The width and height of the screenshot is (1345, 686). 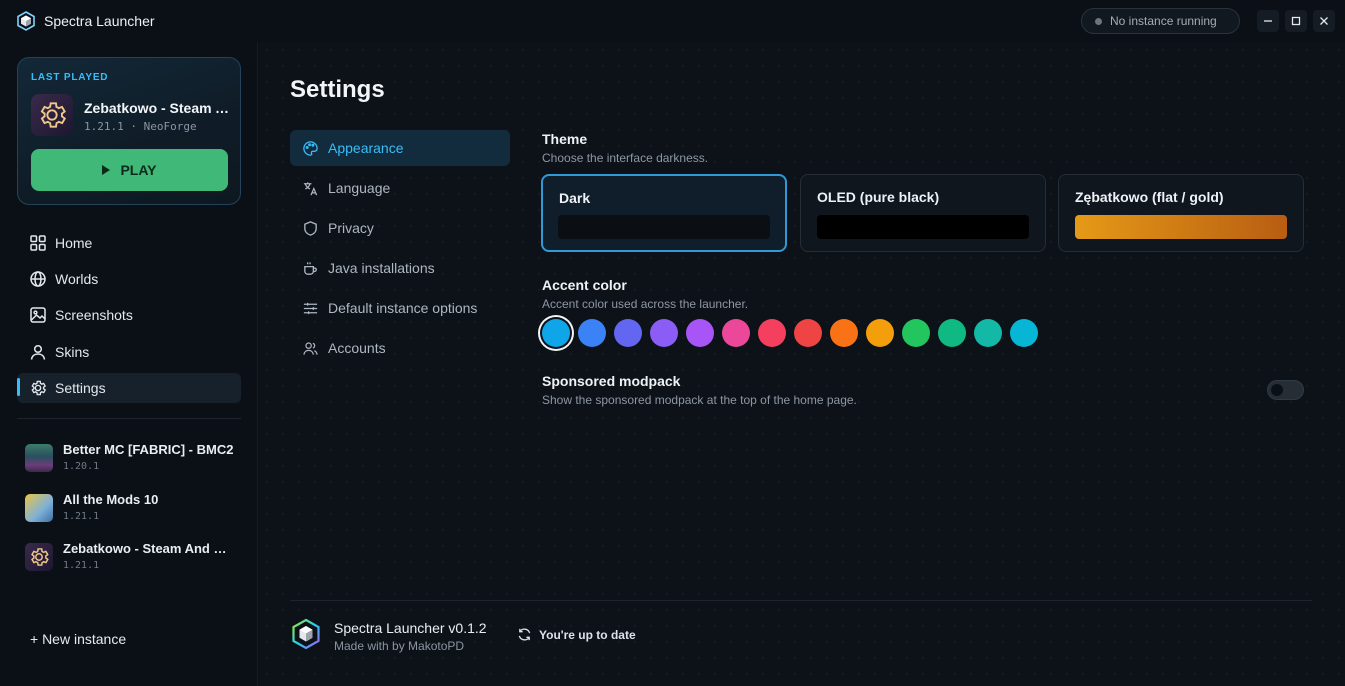 What do you see at coordinates (129, 243) in the screenshot?
I see `nav-item-home: Home` at bounding box center [129, 243].